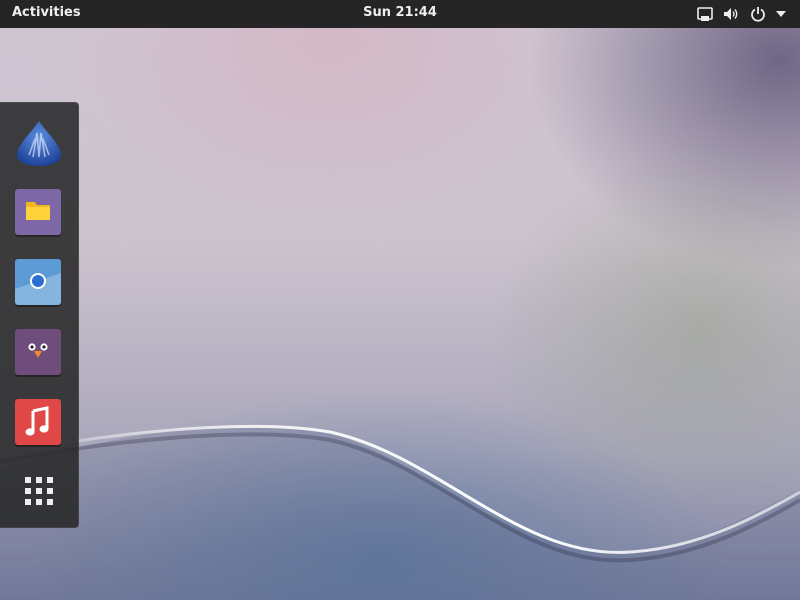 This screenshot has width=800, height=600. I want to click on dash, so click(39, 315).